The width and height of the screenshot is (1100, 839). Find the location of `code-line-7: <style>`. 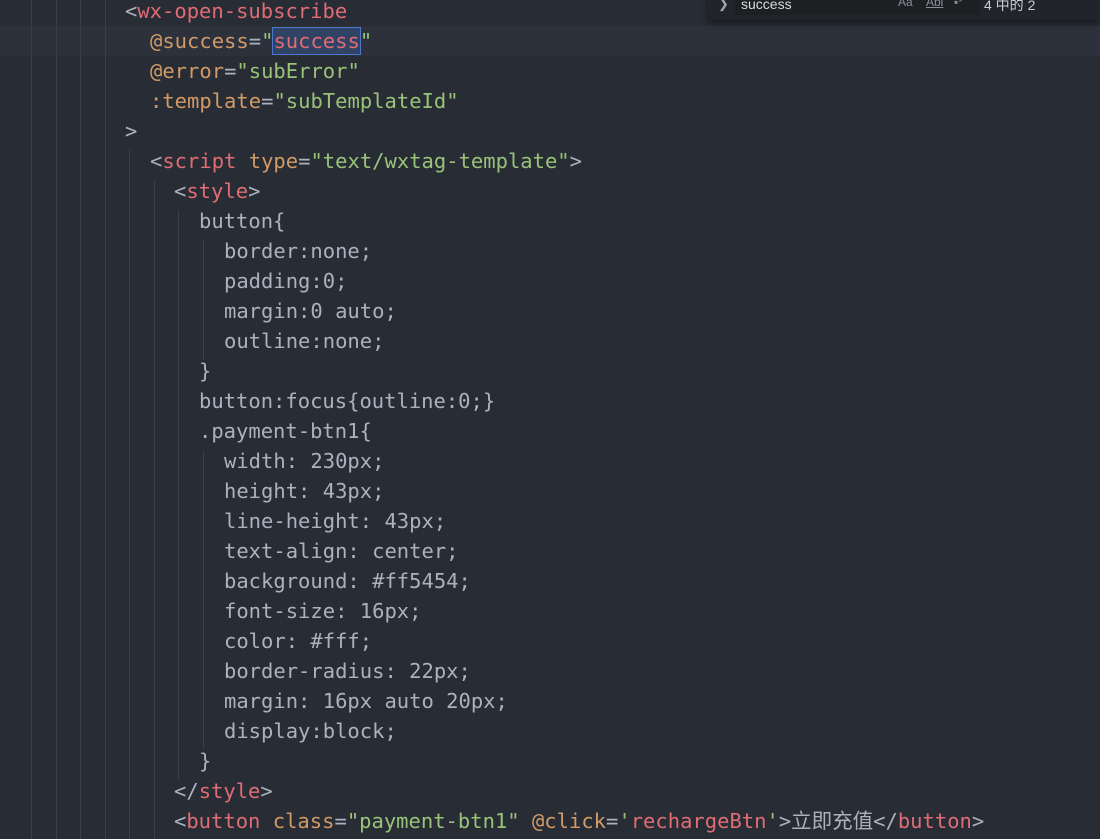

code-line-7: <style> is located at coordinates (217, 191).